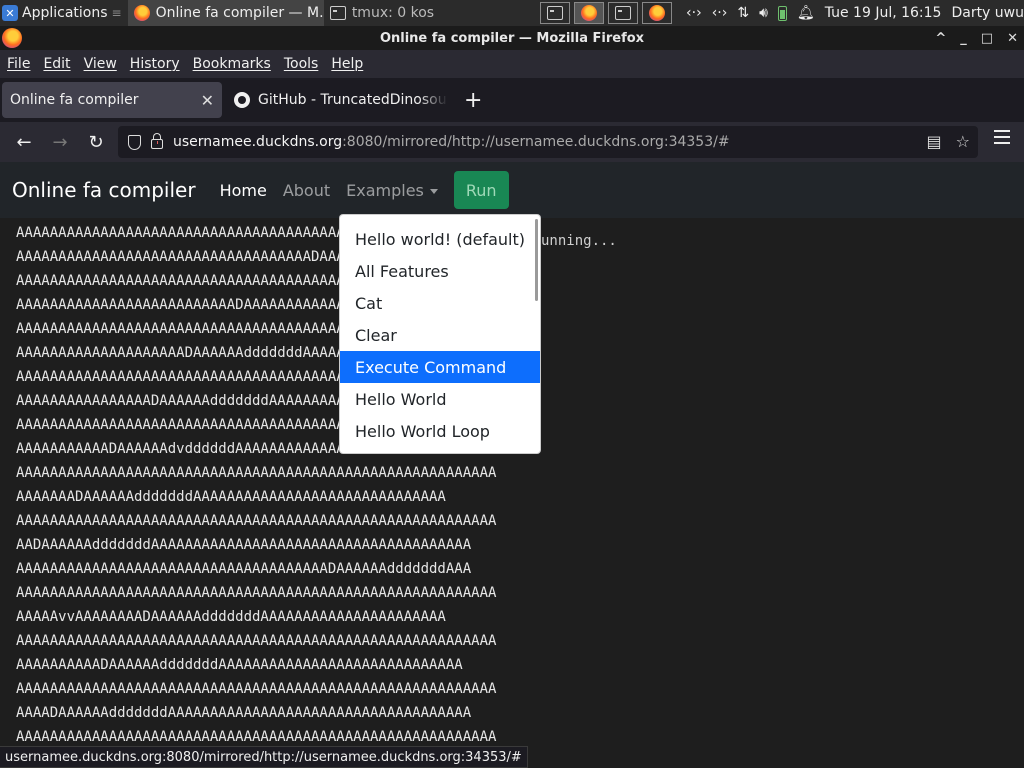 Image resolution: width=1024 pixels, height=768 pixels. I want to click on menu-tools: Tools, so click(301, 64).